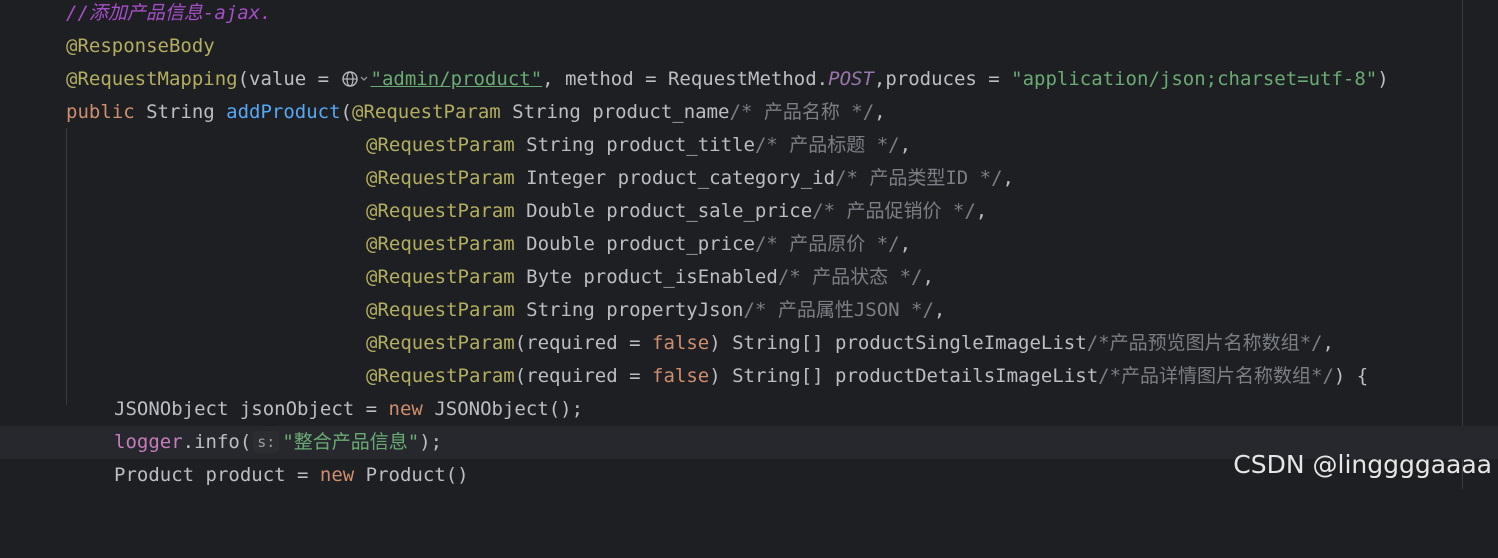  What do you see at coordinates (283, 112) in the screenshot?
I see `method-name: addProduct` at bounding box center [283, 112].